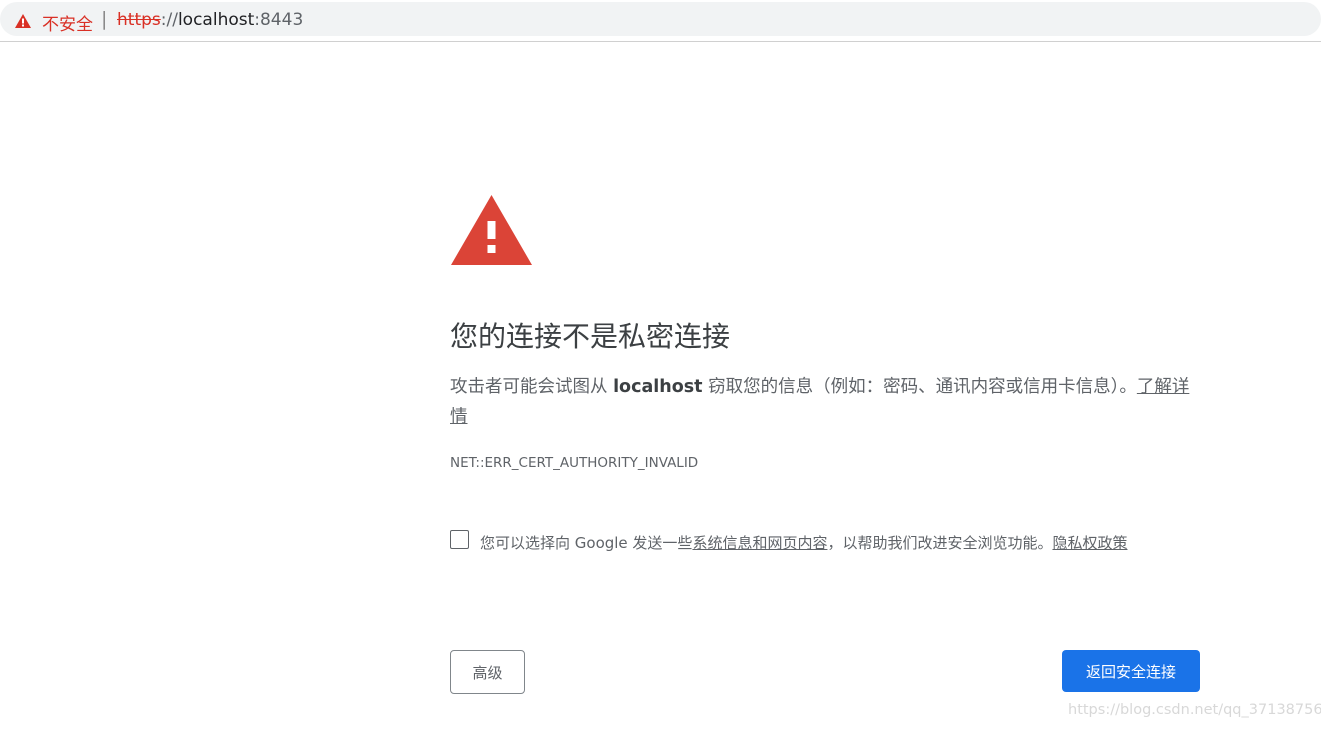  I want to click on address-bar: 不安全 | https://localhost:8443, so click(660, 21).